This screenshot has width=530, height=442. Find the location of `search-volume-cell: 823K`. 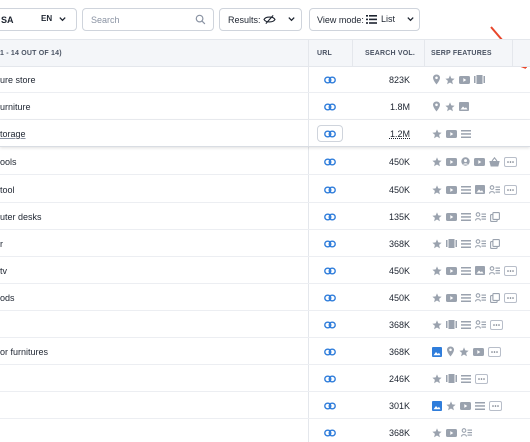

search-volume-cell: 823K is located at coordinates (399, 80).